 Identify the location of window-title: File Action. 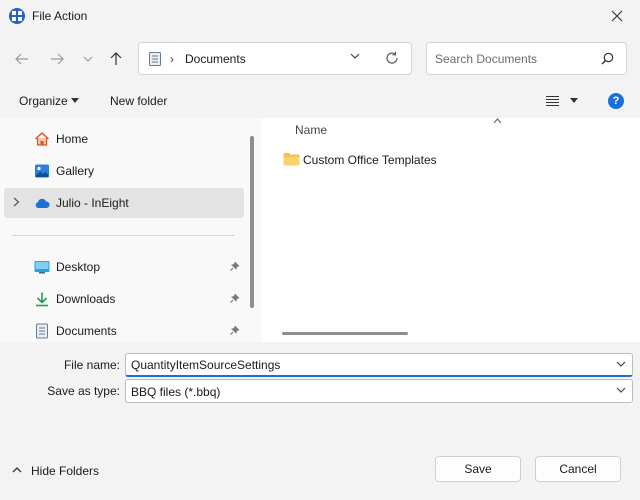
(60, 16).